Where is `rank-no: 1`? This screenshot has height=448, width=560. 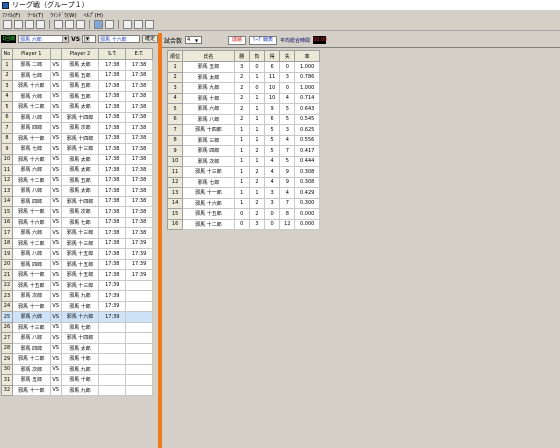
rank-no: 1 is located at coordinates (175, 67).